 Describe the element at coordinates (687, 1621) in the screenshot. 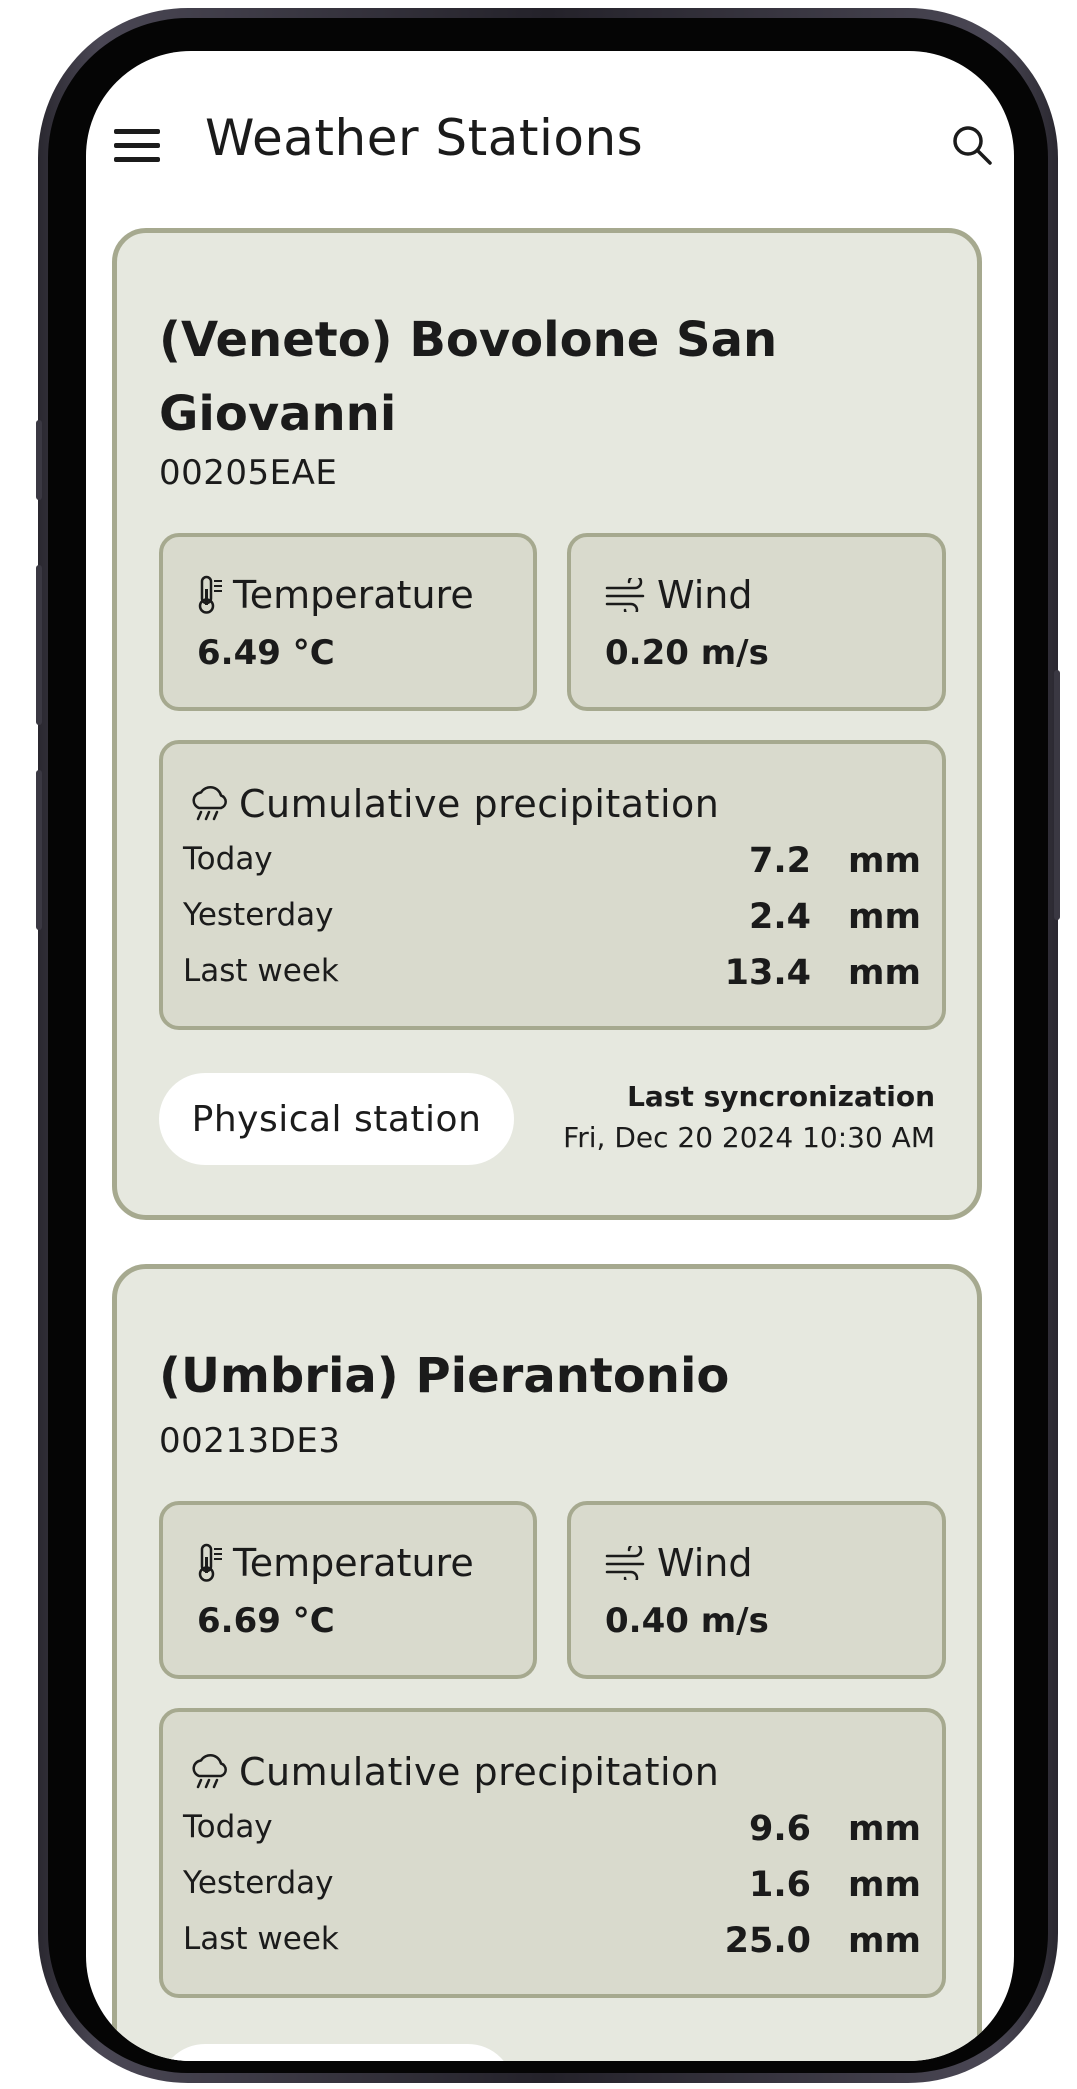

I see `wind-value: 0.40 m/s` at that location.